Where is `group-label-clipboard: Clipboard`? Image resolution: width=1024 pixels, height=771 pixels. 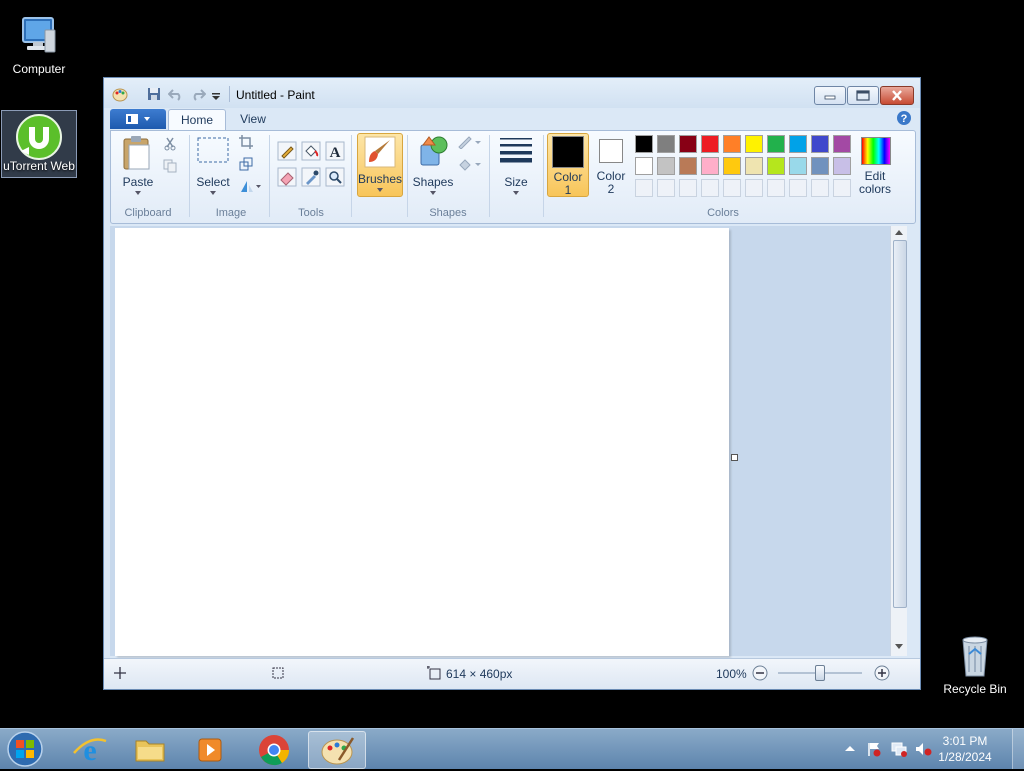 group-label-clipboard: Clipboard is located at coordinates (148, 213).